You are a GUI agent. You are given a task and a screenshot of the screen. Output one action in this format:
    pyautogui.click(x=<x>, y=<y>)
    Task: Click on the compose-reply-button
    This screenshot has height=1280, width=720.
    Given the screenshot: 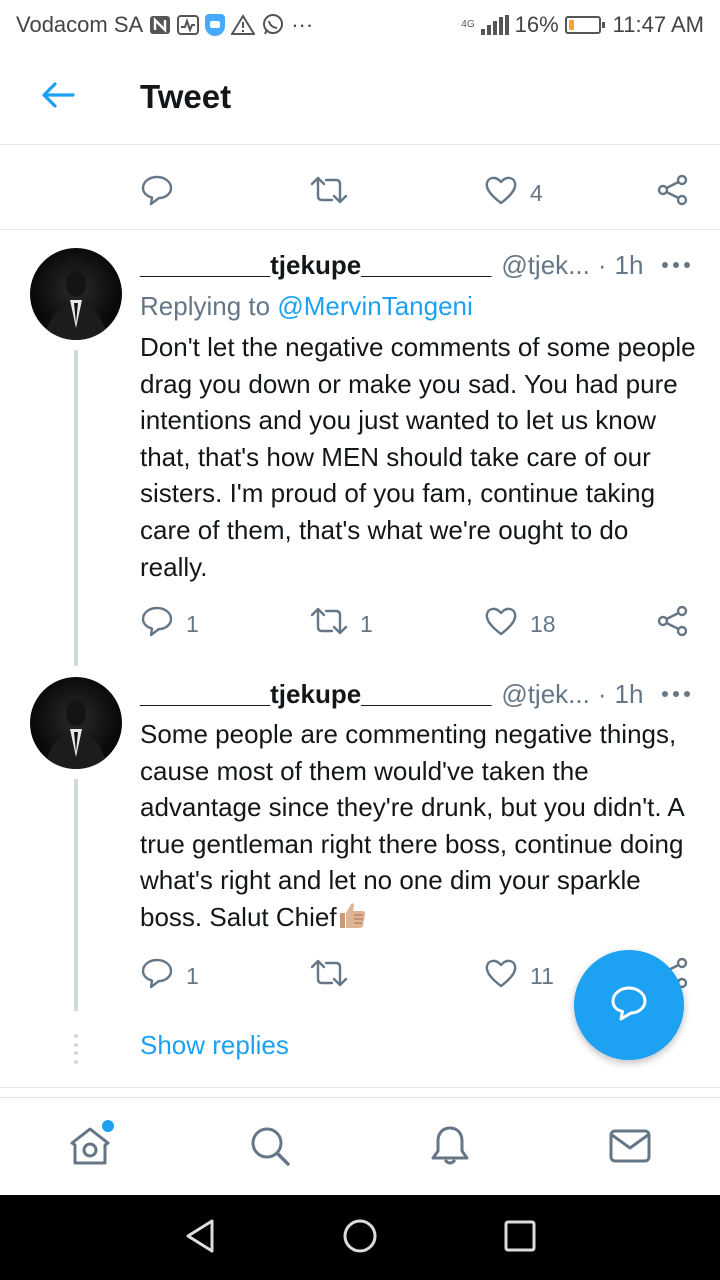 What is the action you would take?
    pyautogui.click(x=629, y=1005)
    